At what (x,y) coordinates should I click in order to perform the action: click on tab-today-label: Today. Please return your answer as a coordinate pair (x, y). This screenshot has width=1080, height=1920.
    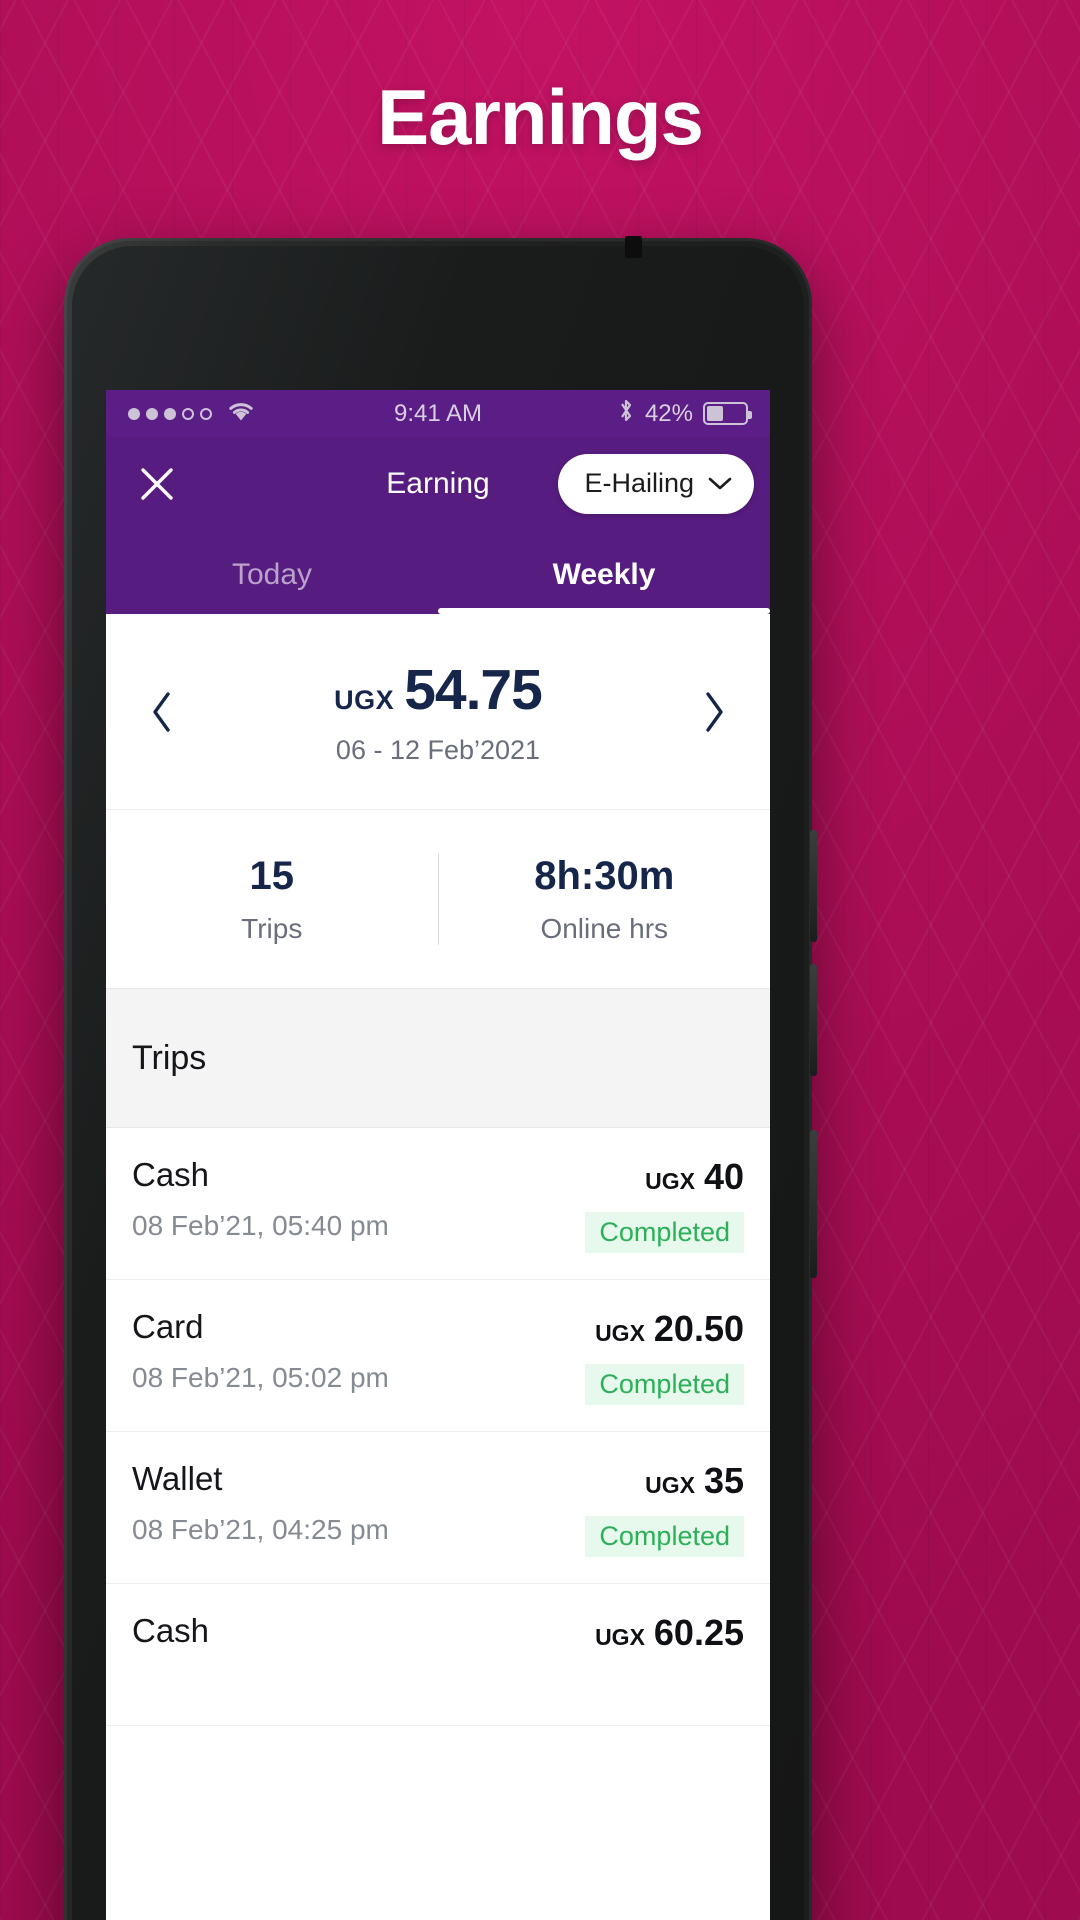
    Looking at the image, I should click on (272, 574).